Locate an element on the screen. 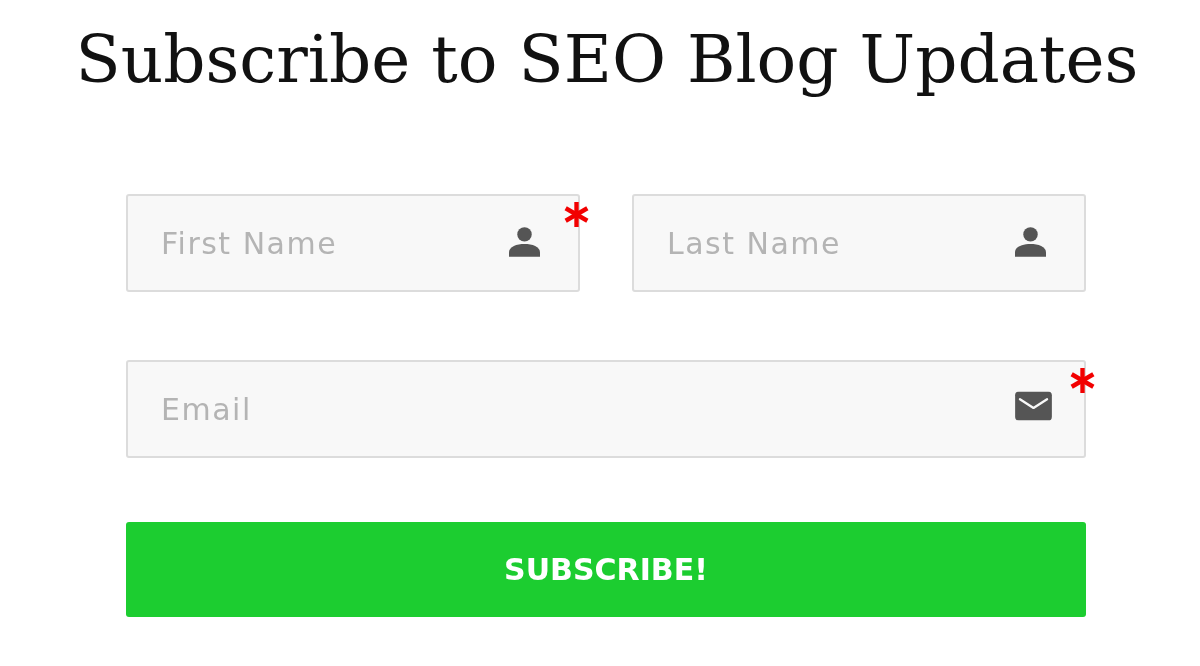  subscribe-button: SUBSCRIBE! is located at coordinates (606, 569).